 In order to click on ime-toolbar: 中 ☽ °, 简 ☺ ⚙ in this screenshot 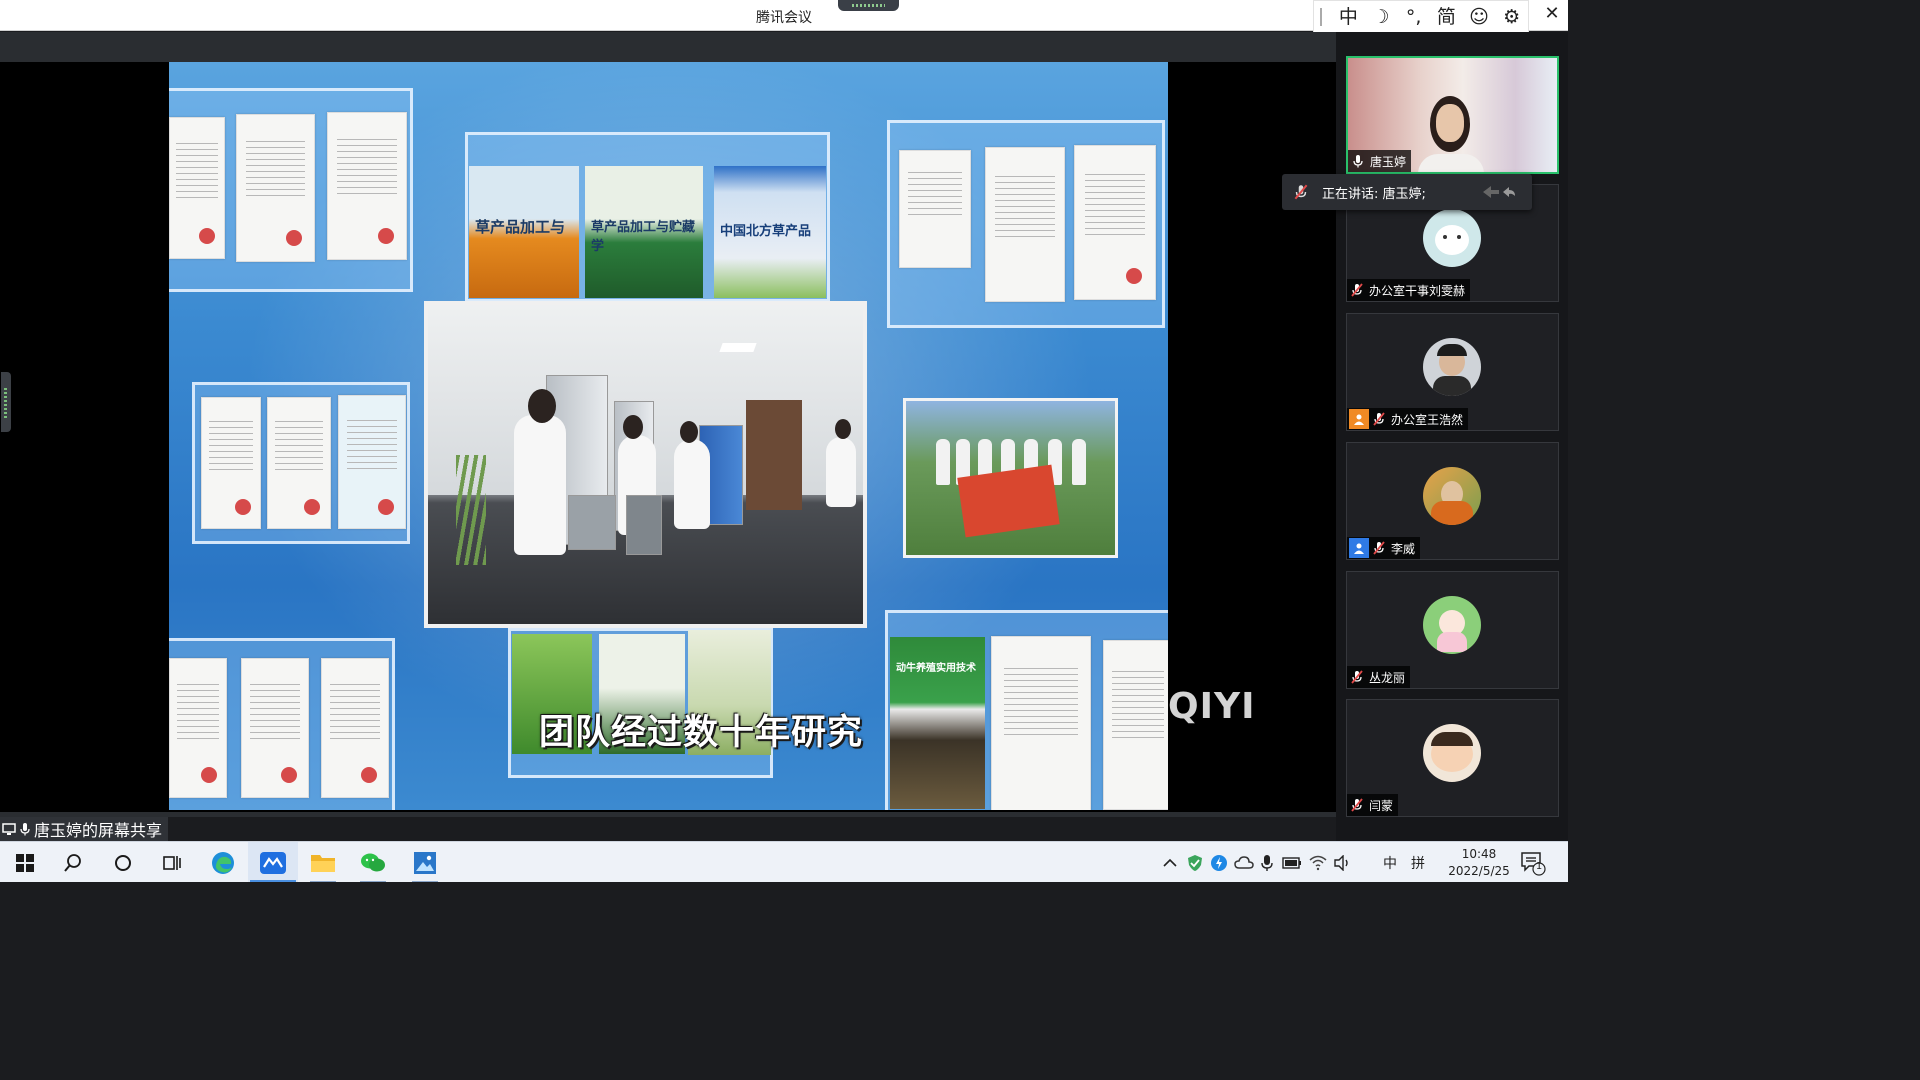, I will do `click(1421, 16)`.